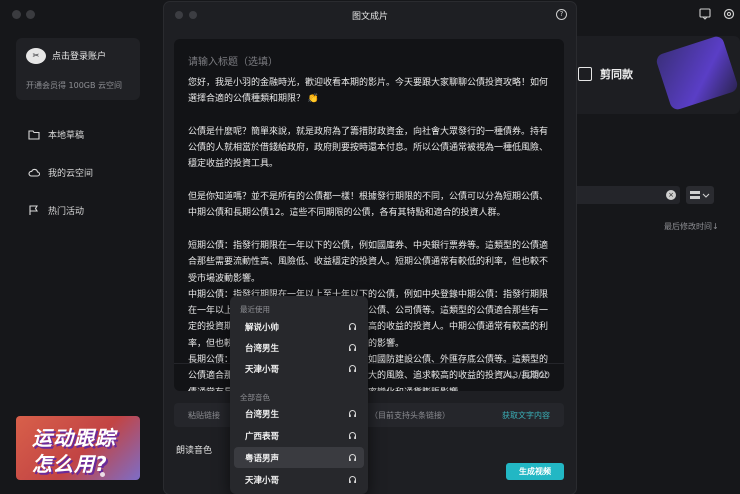  What do you see at coordinates (585, 74) in the screenshot?
I see `template-icon` at bounding box center [585, 74].